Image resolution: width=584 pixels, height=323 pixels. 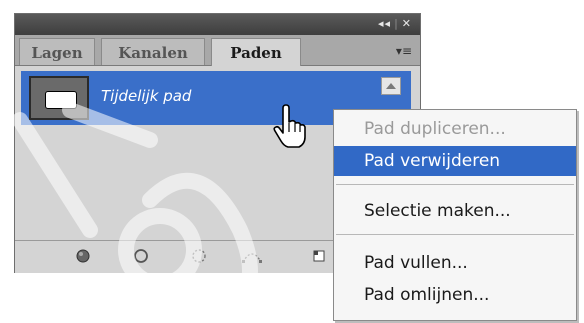 I want to click on path-thumbnail, so click(x=59, y=98).